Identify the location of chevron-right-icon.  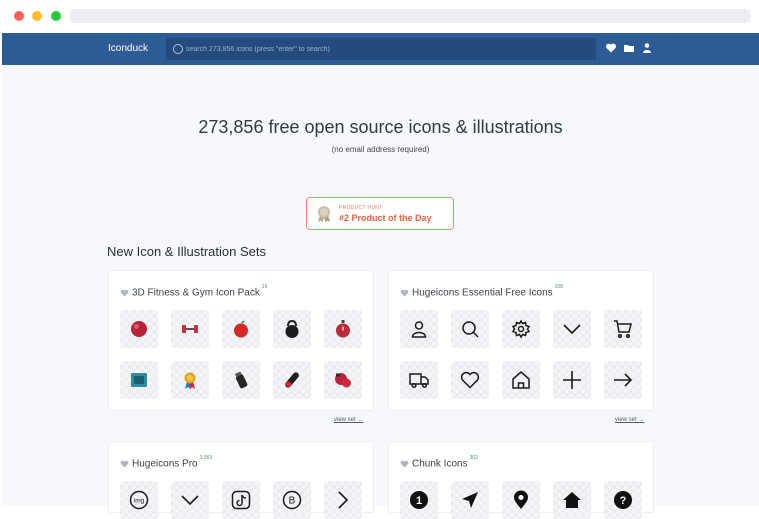
(343, 500).